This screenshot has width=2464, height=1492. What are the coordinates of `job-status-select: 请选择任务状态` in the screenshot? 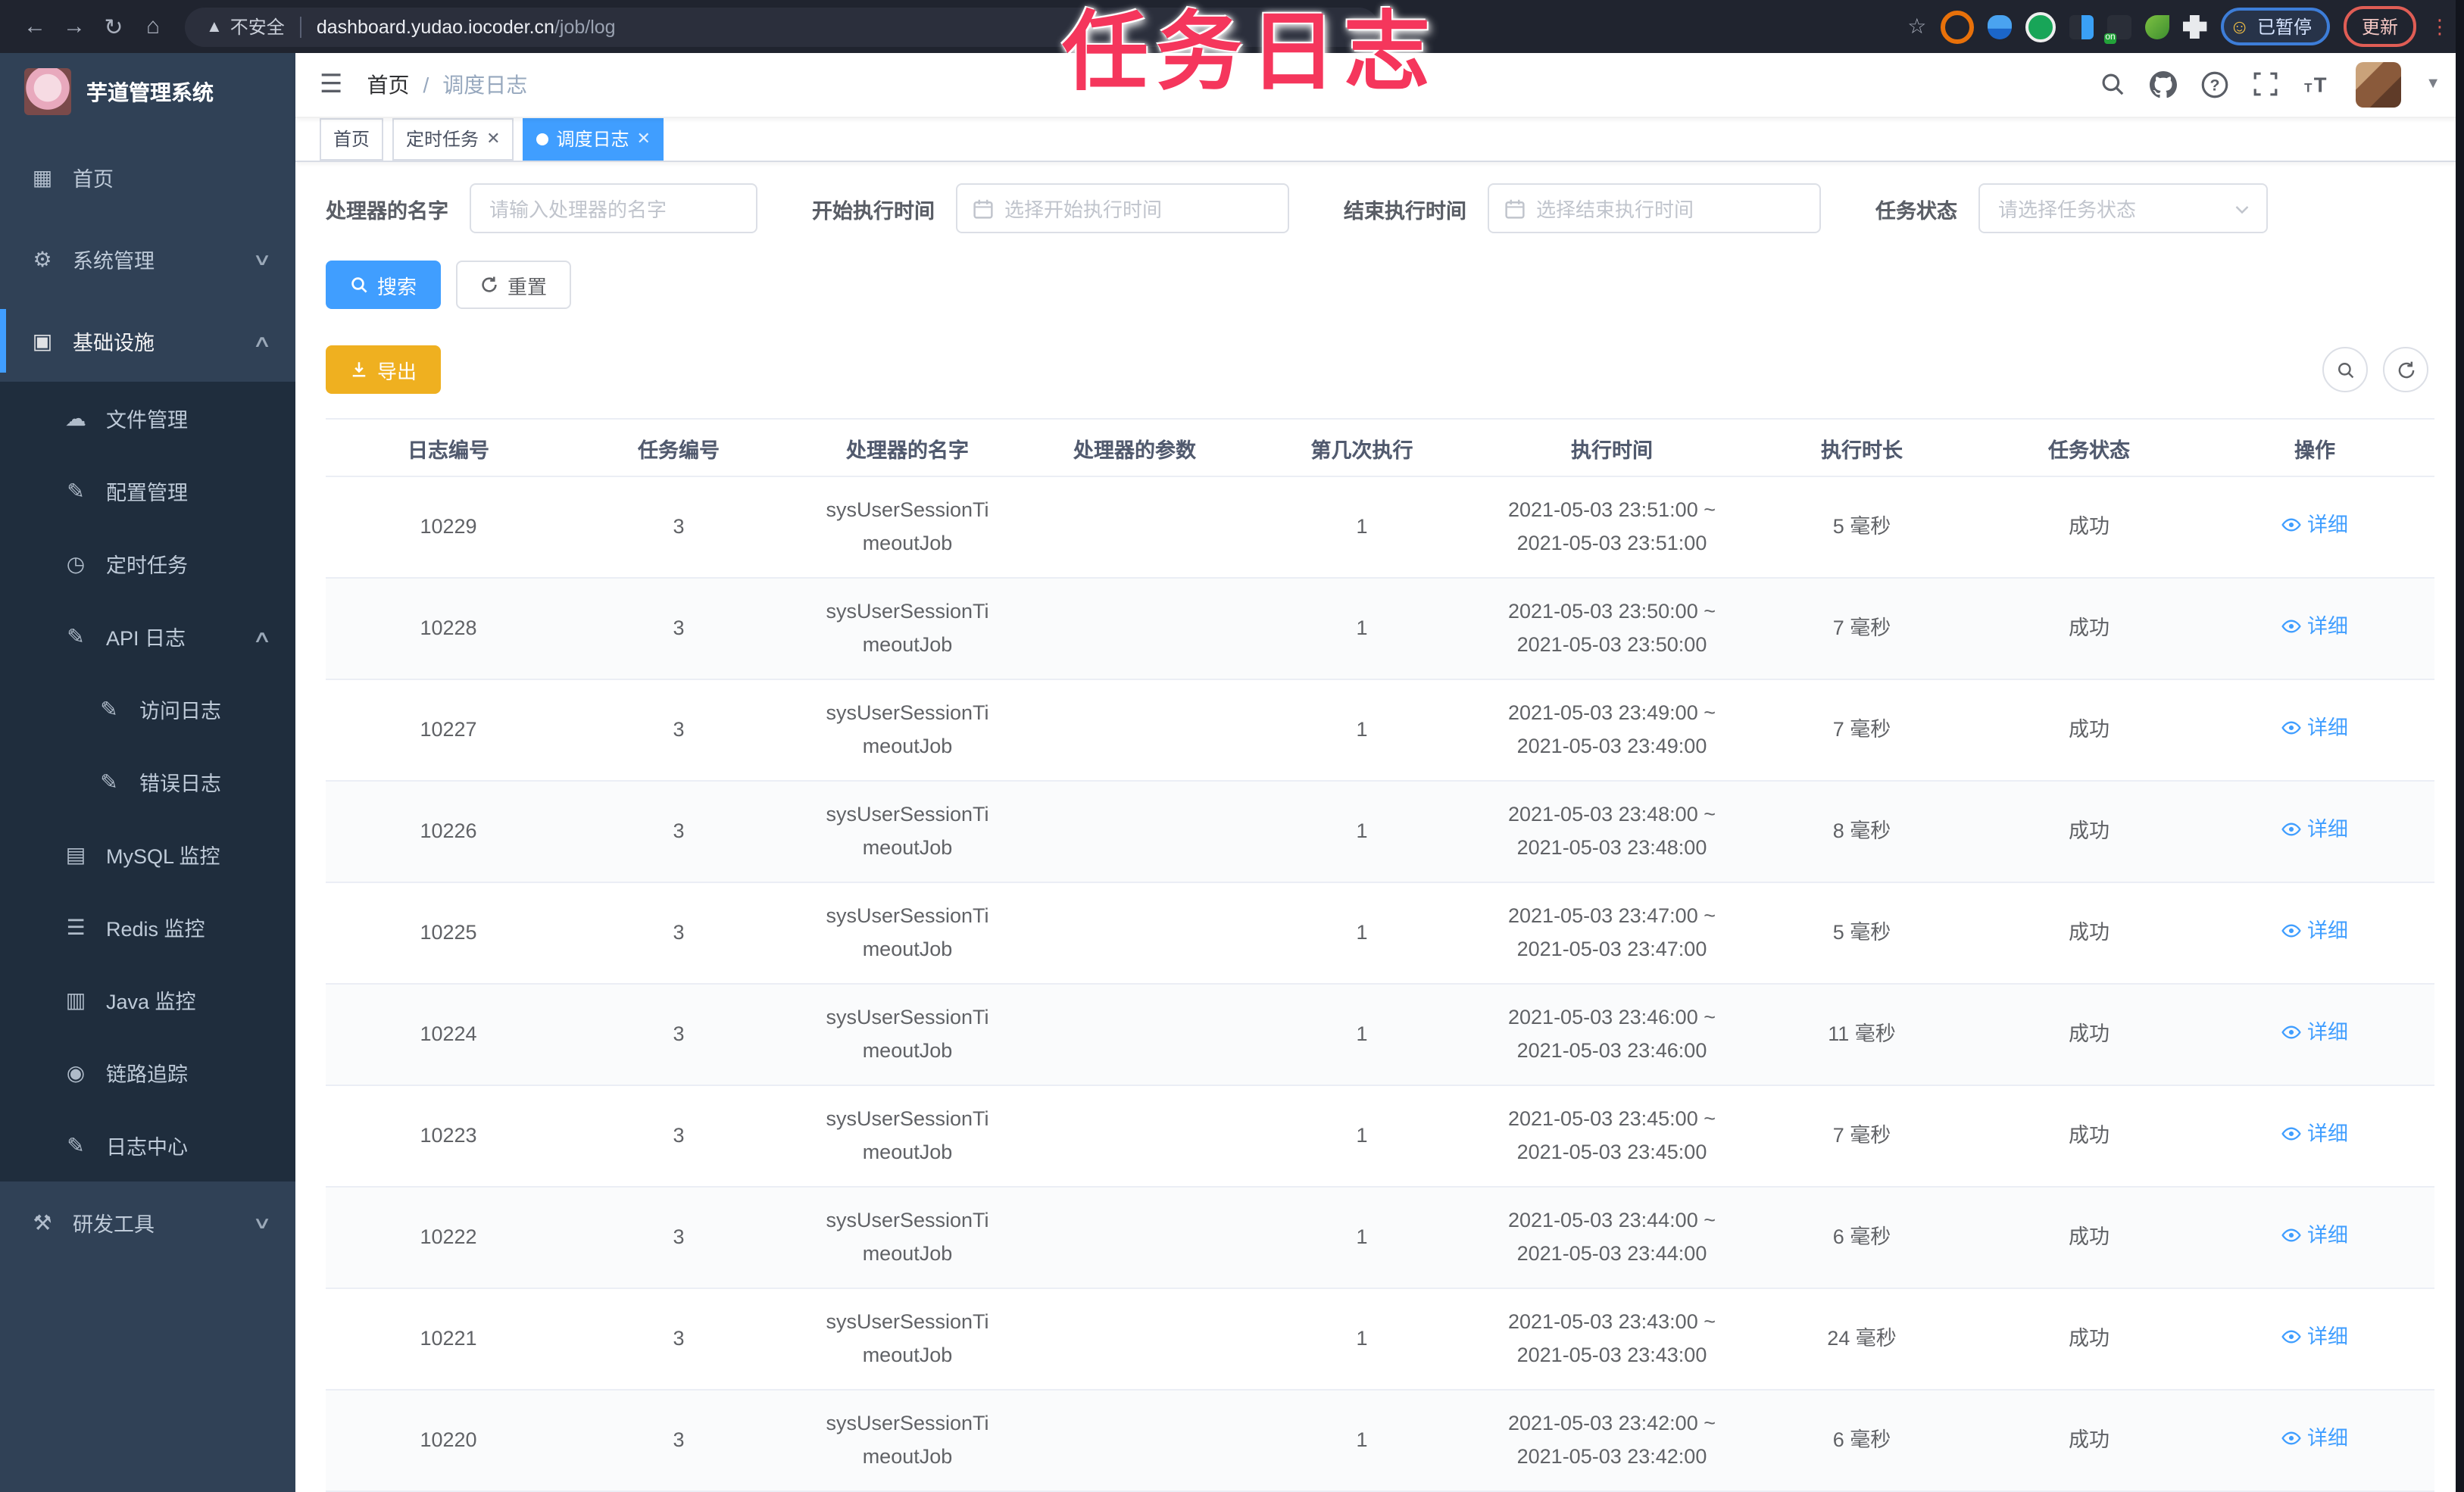 It's located at (2123, 208).